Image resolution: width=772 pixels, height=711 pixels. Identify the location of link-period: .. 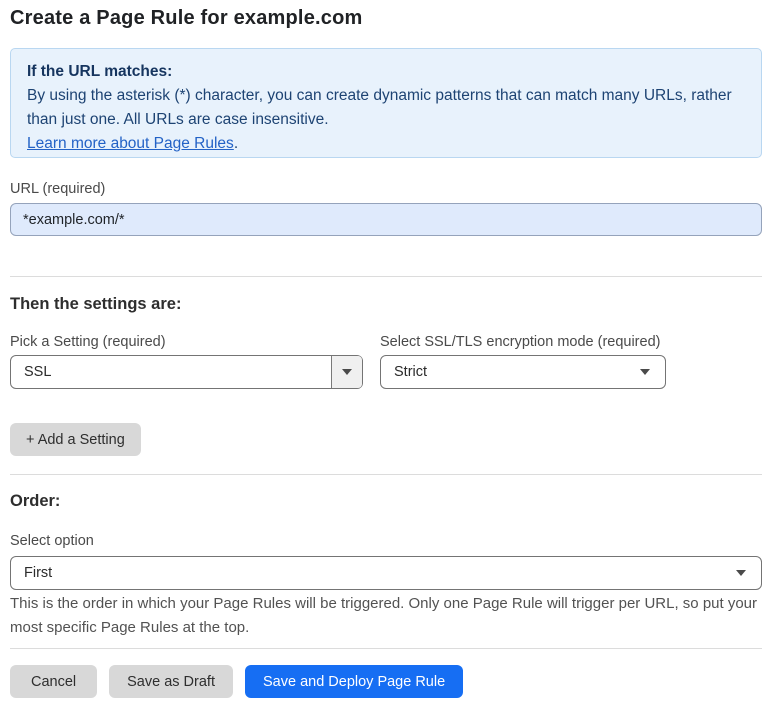
(236, 143).